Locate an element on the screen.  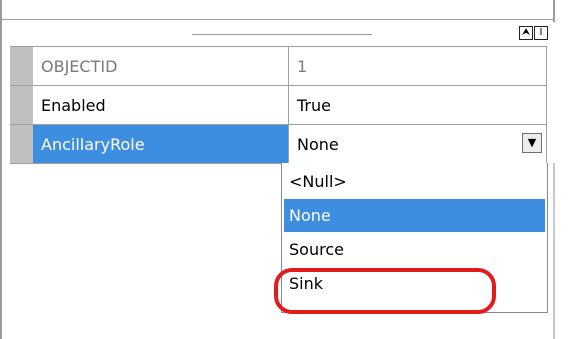
dropdown-option-none: None is located at coordinates (414, 215).